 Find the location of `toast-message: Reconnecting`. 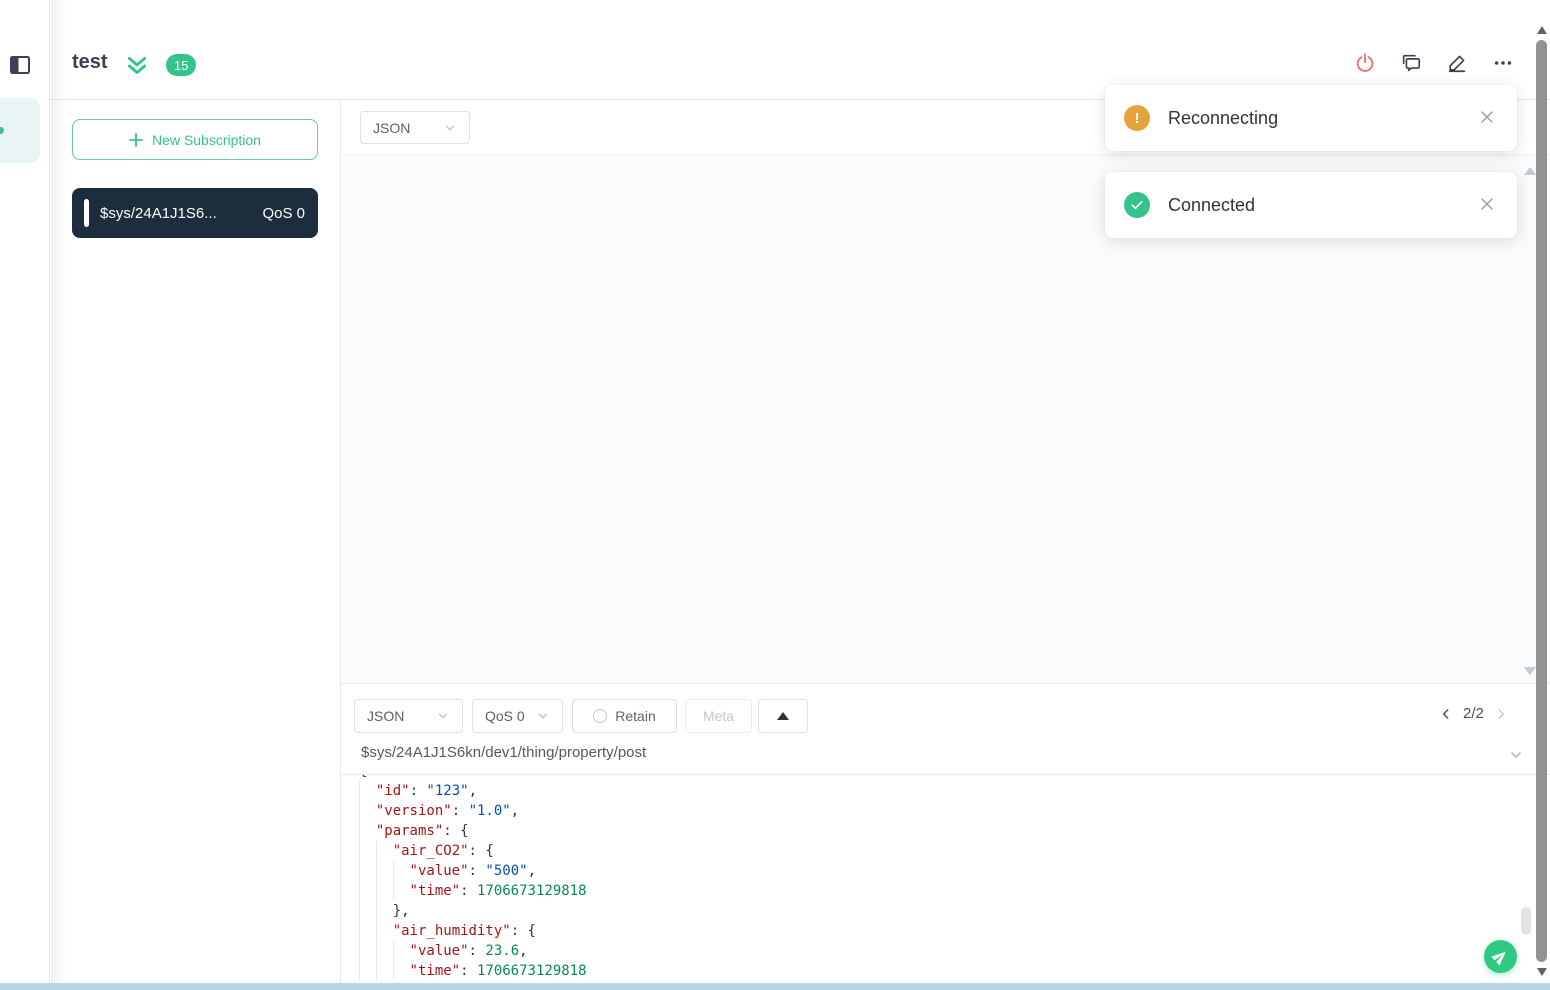

toast-message: Reconnecting is located at coordinates (1223, 117).